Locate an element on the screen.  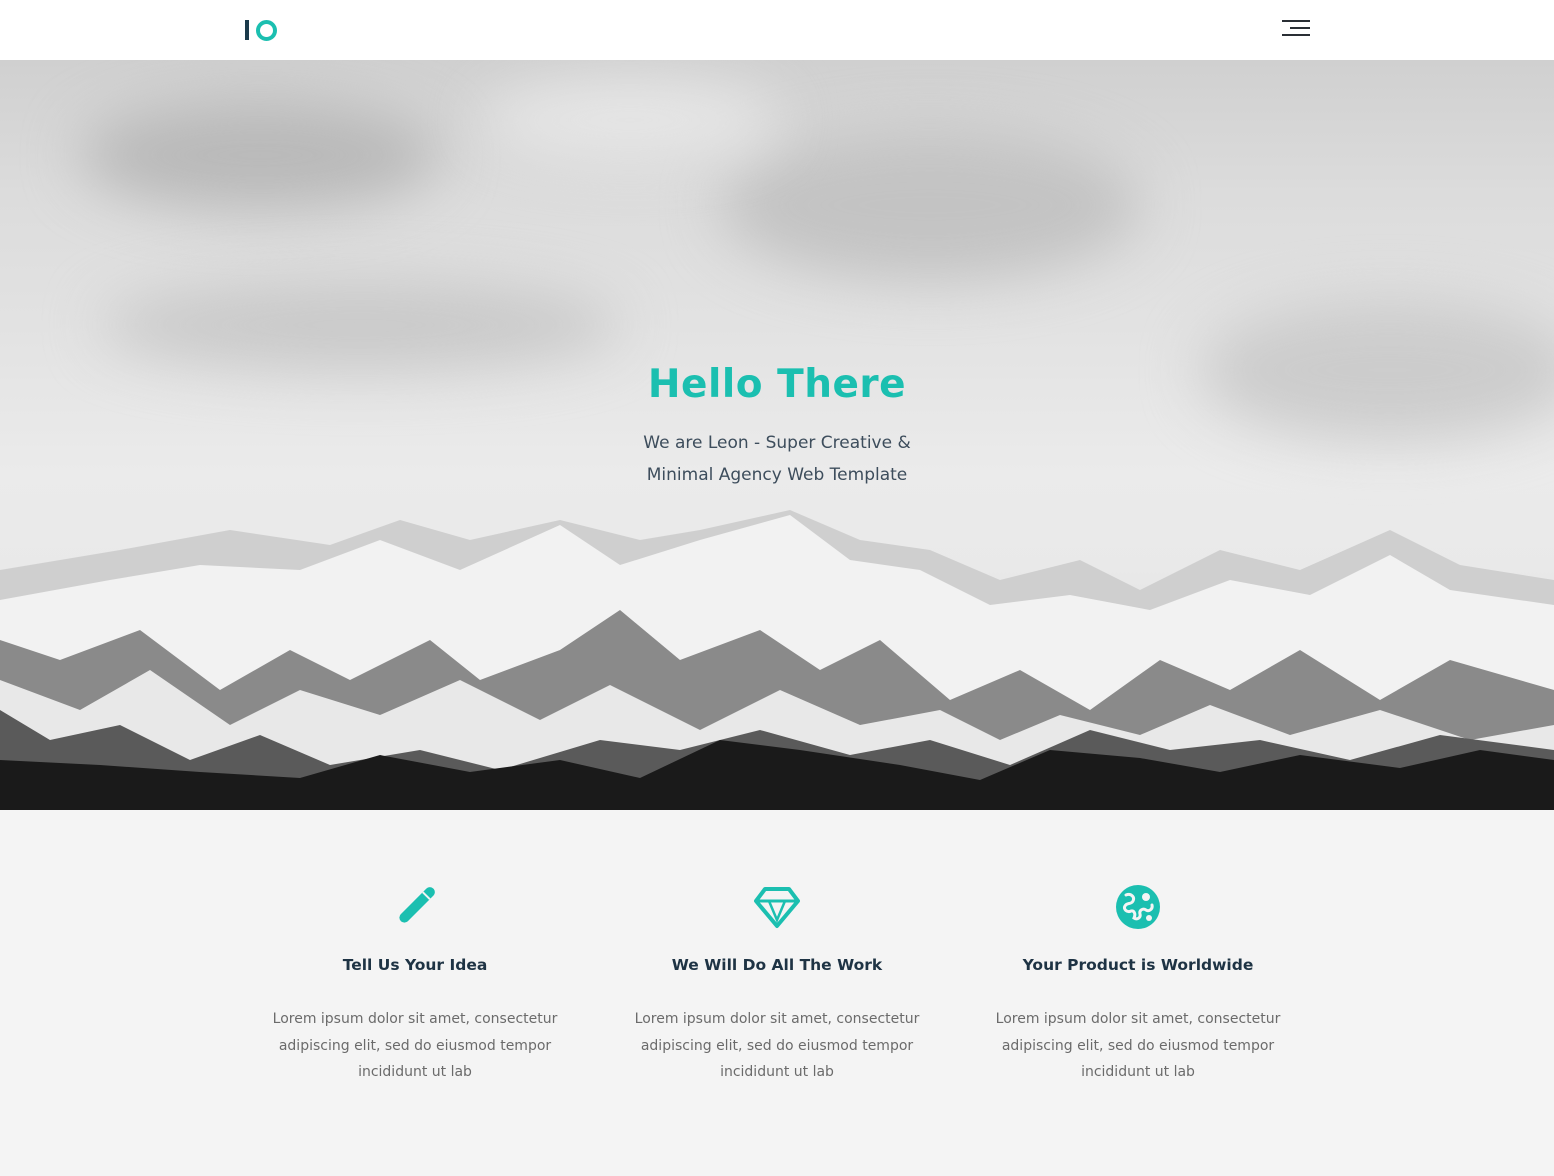
feature-title: Tell Us Your Idea is located at coordinates (415, 965).